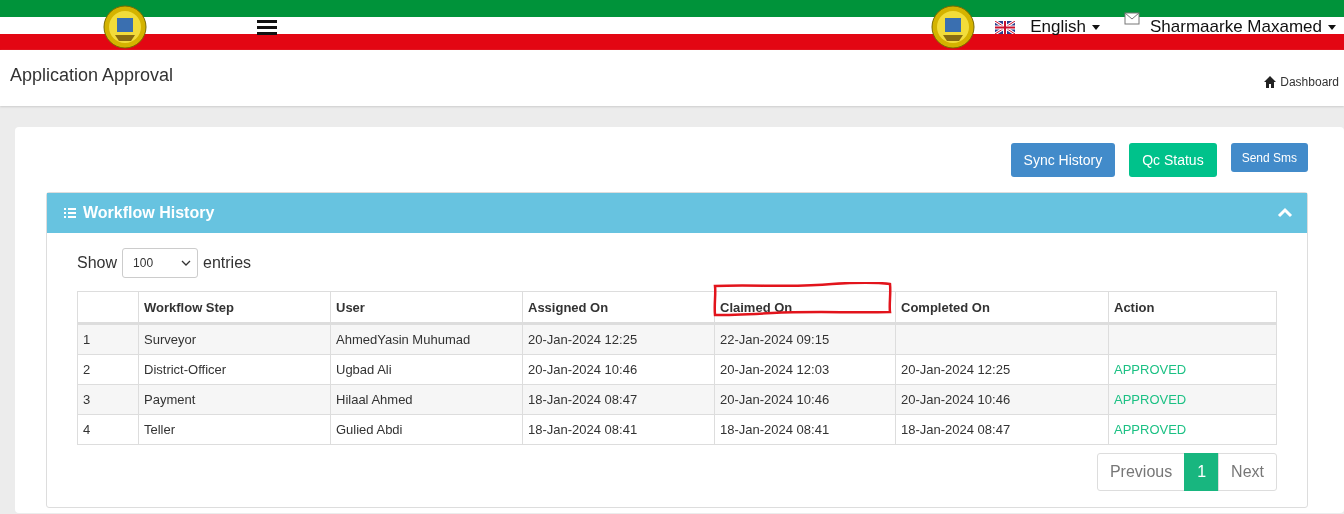  Describe the element at coordinates (1173, 160) in the screenshot. I see `action-button: Qc Status` at that location.